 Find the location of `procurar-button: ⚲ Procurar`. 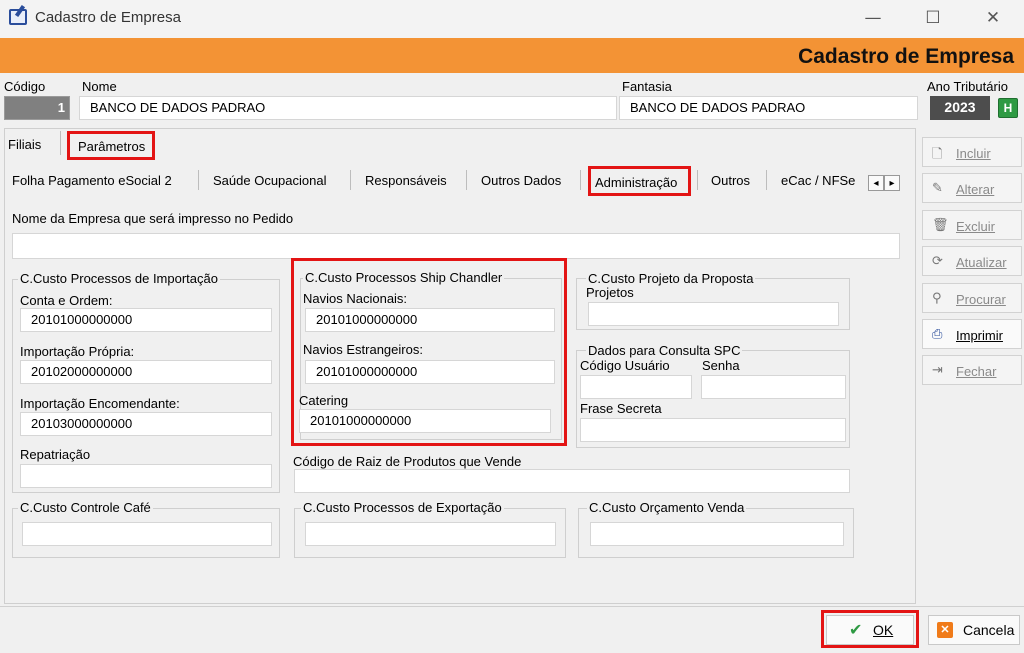

procurar-button: ⚲ Procurar is located at coordinates (972, 298).